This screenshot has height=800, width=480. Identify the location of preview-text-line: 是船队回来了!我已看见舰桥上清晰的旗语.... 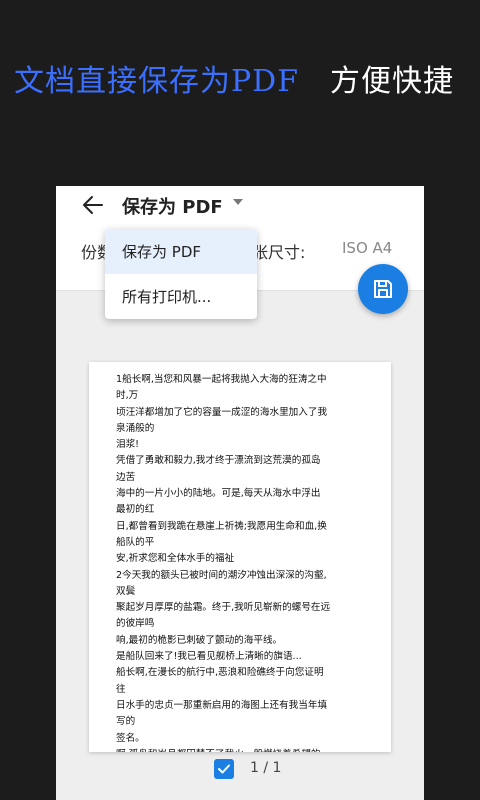
(209, 657).